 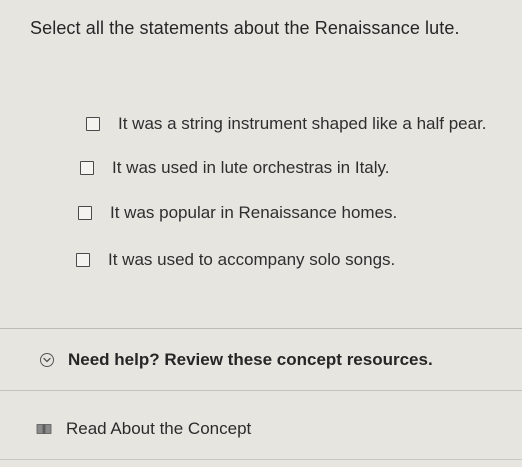 What do you see at coordinates (47, 360) in the screenshot?
I see `chevron-down-circle-icon` at bounding box center [47, 360].